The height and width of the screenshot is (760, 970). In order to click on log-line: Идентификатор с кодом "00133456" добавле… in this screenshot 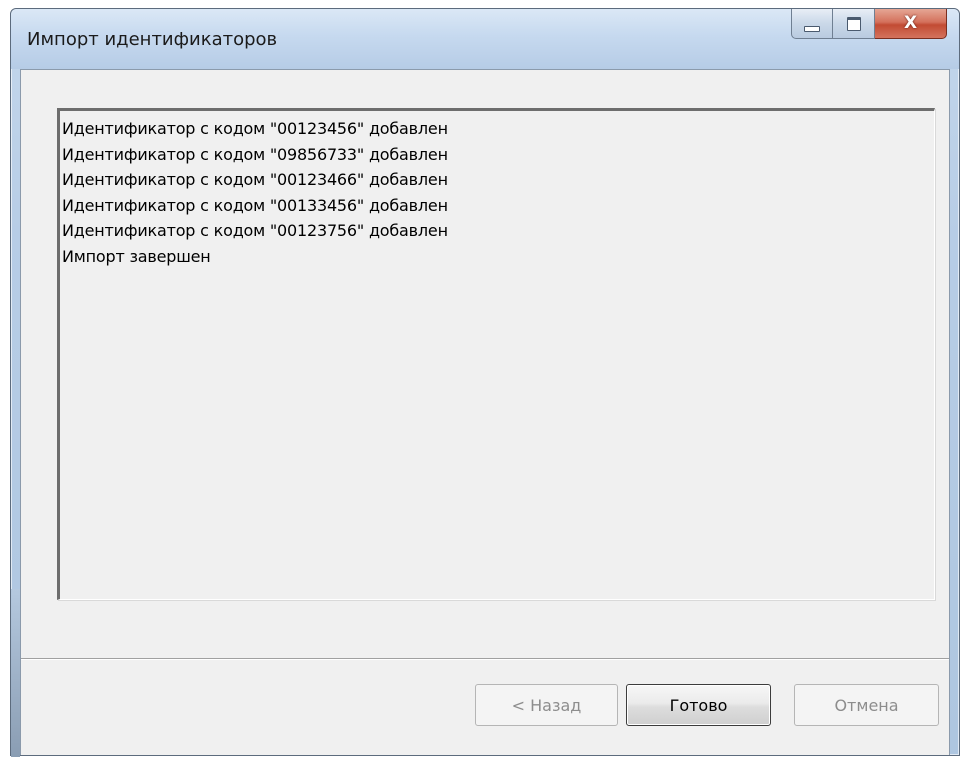, I will do `click(255, 205)`.